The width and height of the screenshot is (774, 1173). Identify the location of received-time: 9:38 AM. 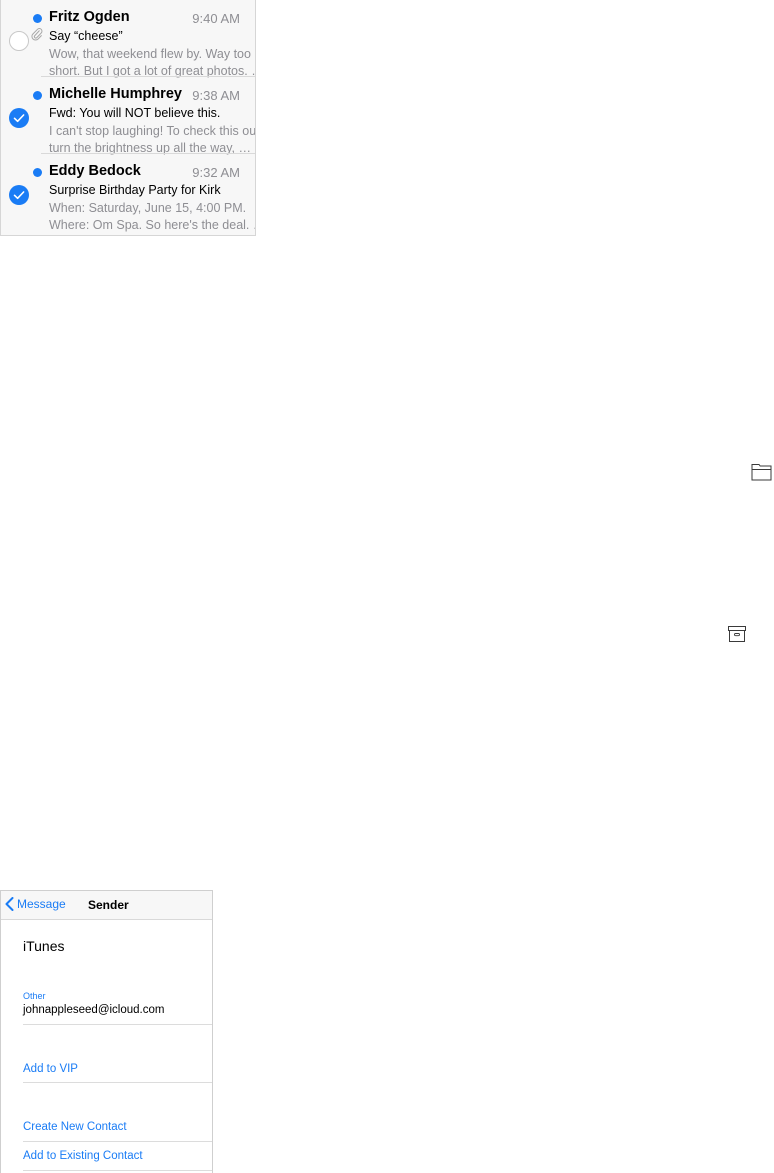
(216, 95).